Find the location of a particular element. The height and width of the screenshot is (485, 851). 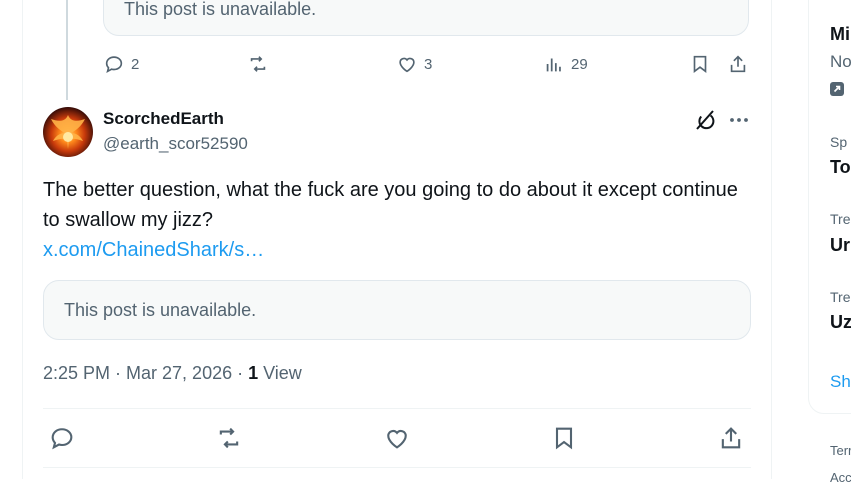

sidebar-trend-title: Uz is located at coordinates (840, 322).